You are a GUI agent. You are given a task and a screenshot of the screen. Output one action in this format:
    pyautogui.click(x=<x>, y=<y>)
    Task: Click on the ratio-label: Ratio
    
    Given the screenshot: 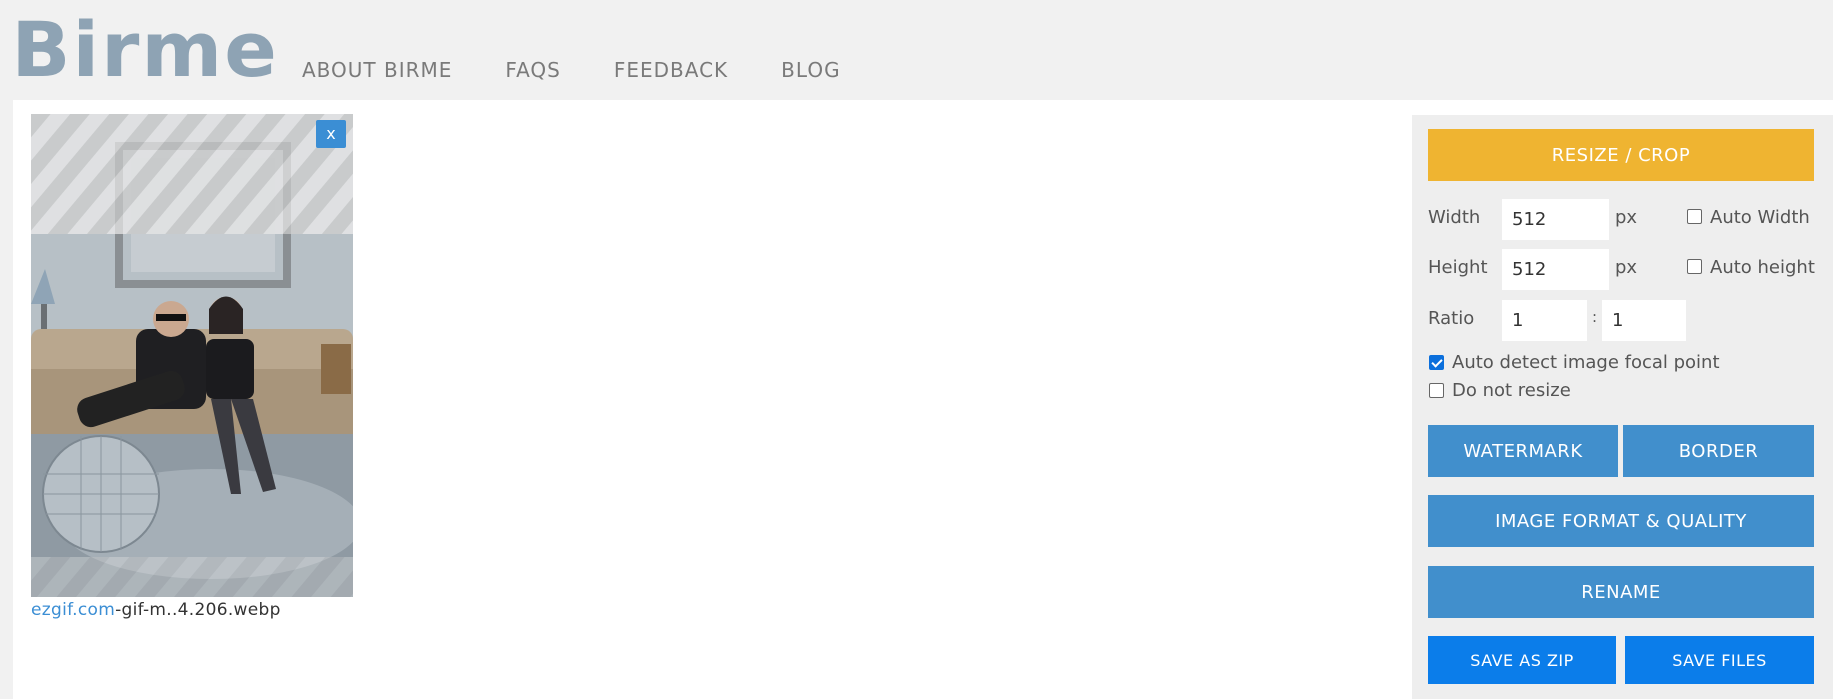 What is the action you would take?
    pyautogui.click(x=1451, y=318)
    